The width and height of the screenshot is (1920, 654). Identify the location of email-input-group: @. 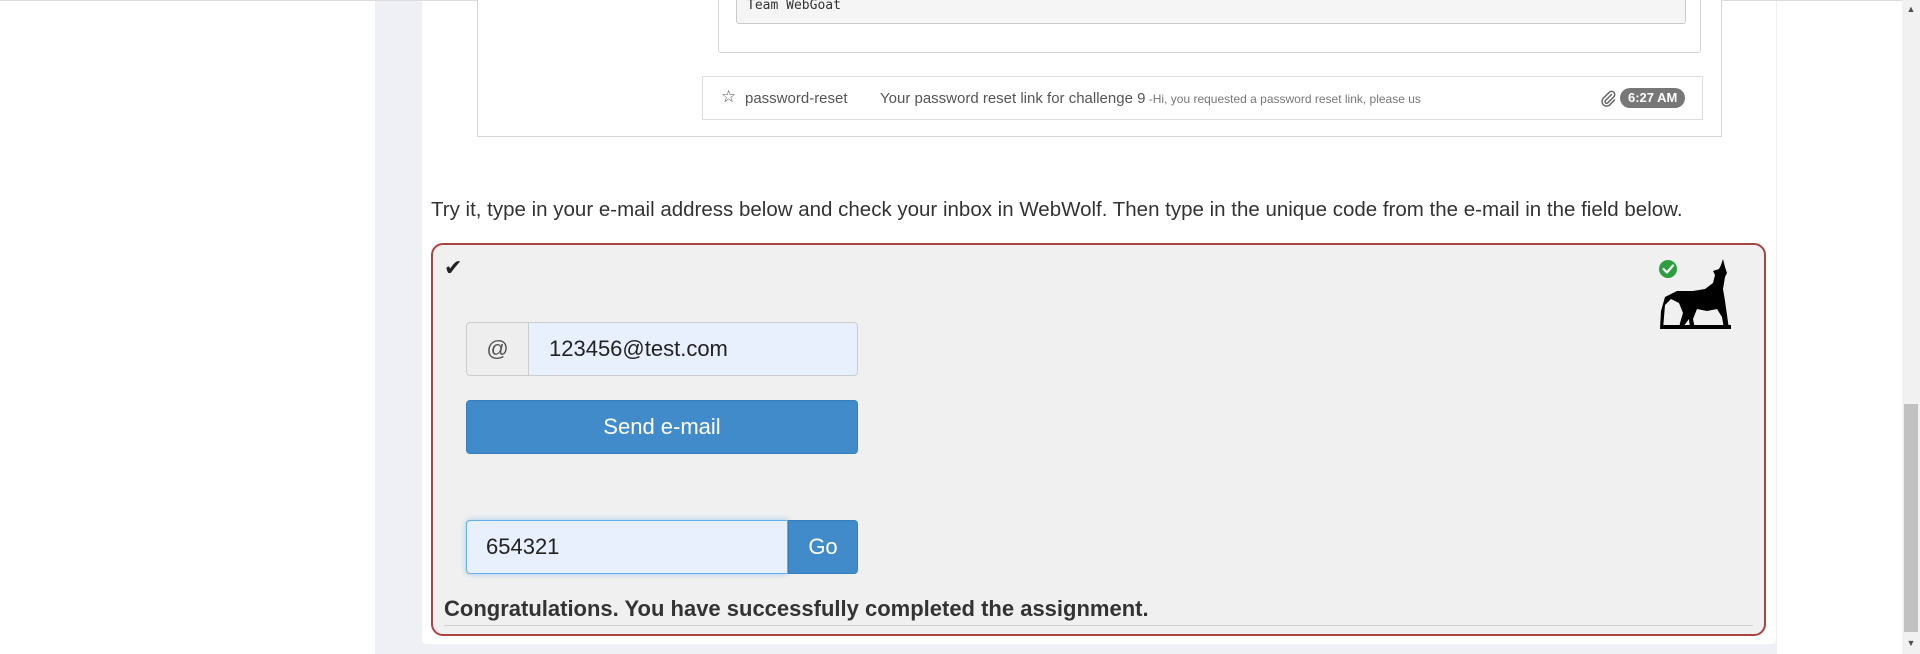
(662, 349).